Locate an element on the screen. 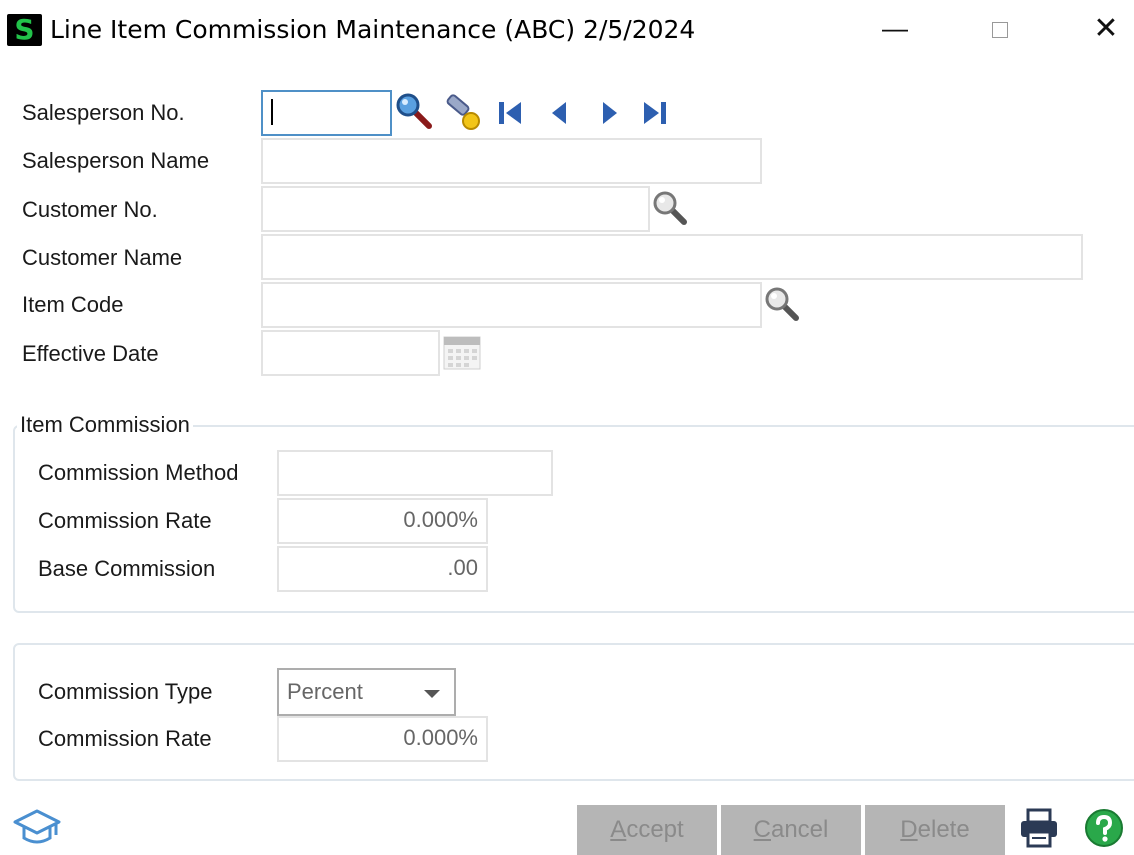 The image size is (1134, 855). salesperson-no-input is located at coordinates (326, 113).